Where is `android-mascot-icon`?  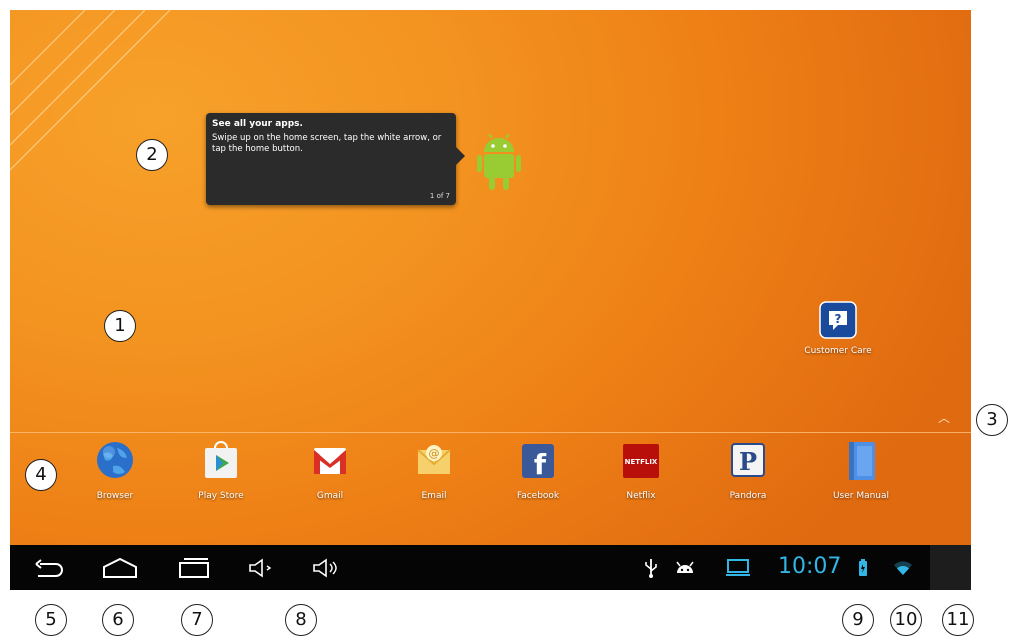
android-mascot-icon is located at coordinates (499, 162).